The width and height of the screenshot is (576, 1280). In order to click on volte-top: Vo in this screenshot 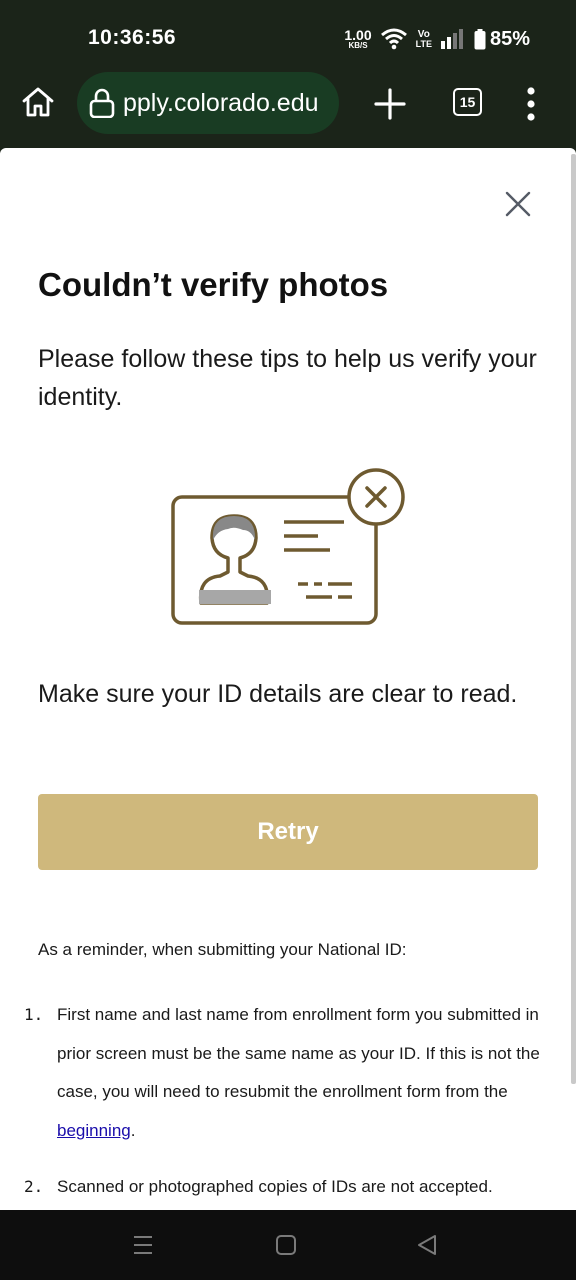, I will do `click(423, 34)`.